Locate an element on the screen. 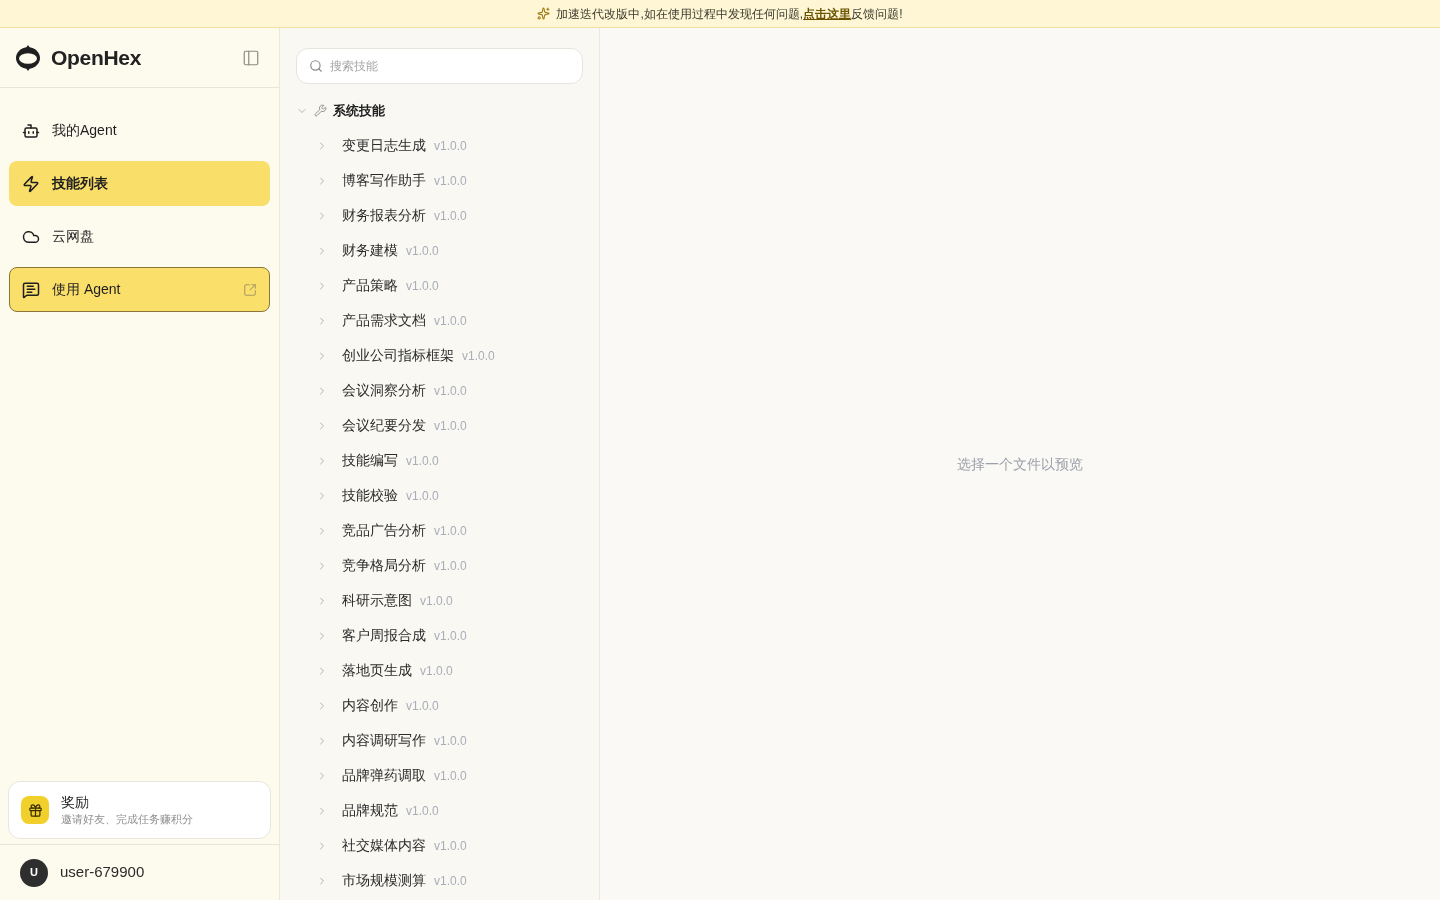 The image size is (1440, 900). reward-title: 奖励 is located at coordinates (75, 802).